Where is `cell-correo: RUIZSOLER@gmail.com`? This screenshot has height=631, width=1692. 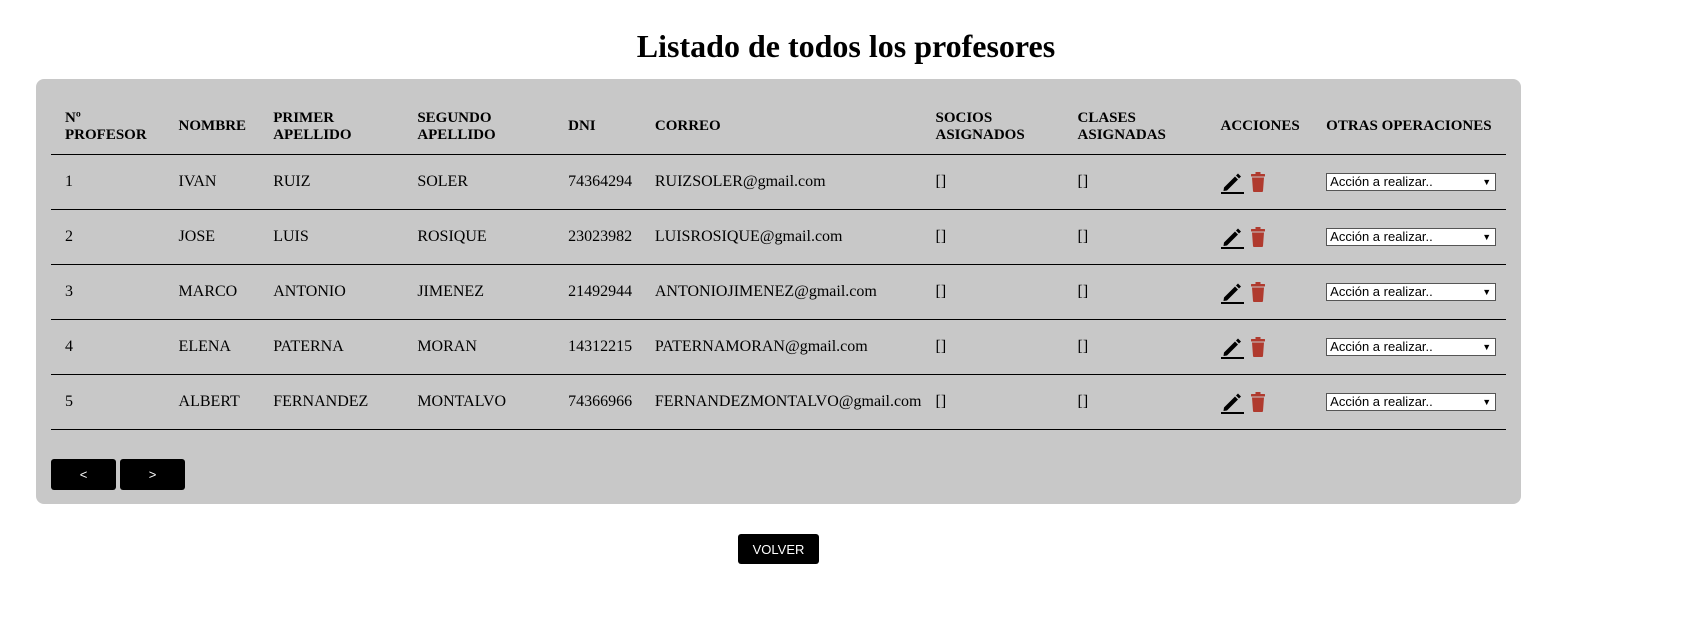
cell-correo: RUIZSOLER@gmail.com is located at coordinates (781, 182).